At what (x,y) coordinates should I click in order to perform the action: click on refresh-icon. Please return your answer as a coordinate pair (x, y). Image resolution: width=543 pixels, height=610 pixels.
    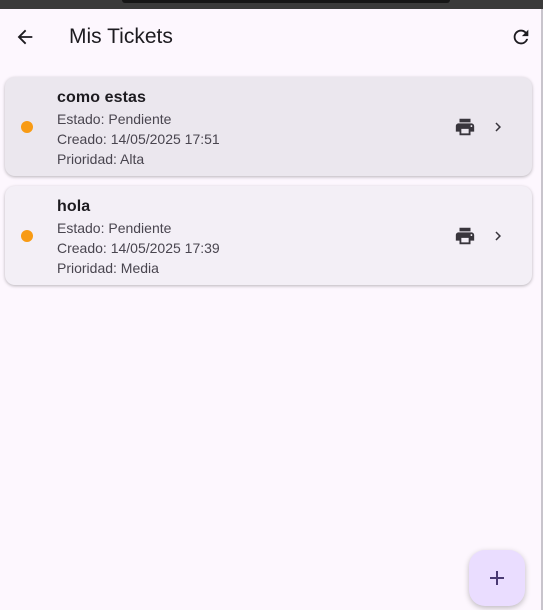
    Looking at the image, I should click on (521, 37).